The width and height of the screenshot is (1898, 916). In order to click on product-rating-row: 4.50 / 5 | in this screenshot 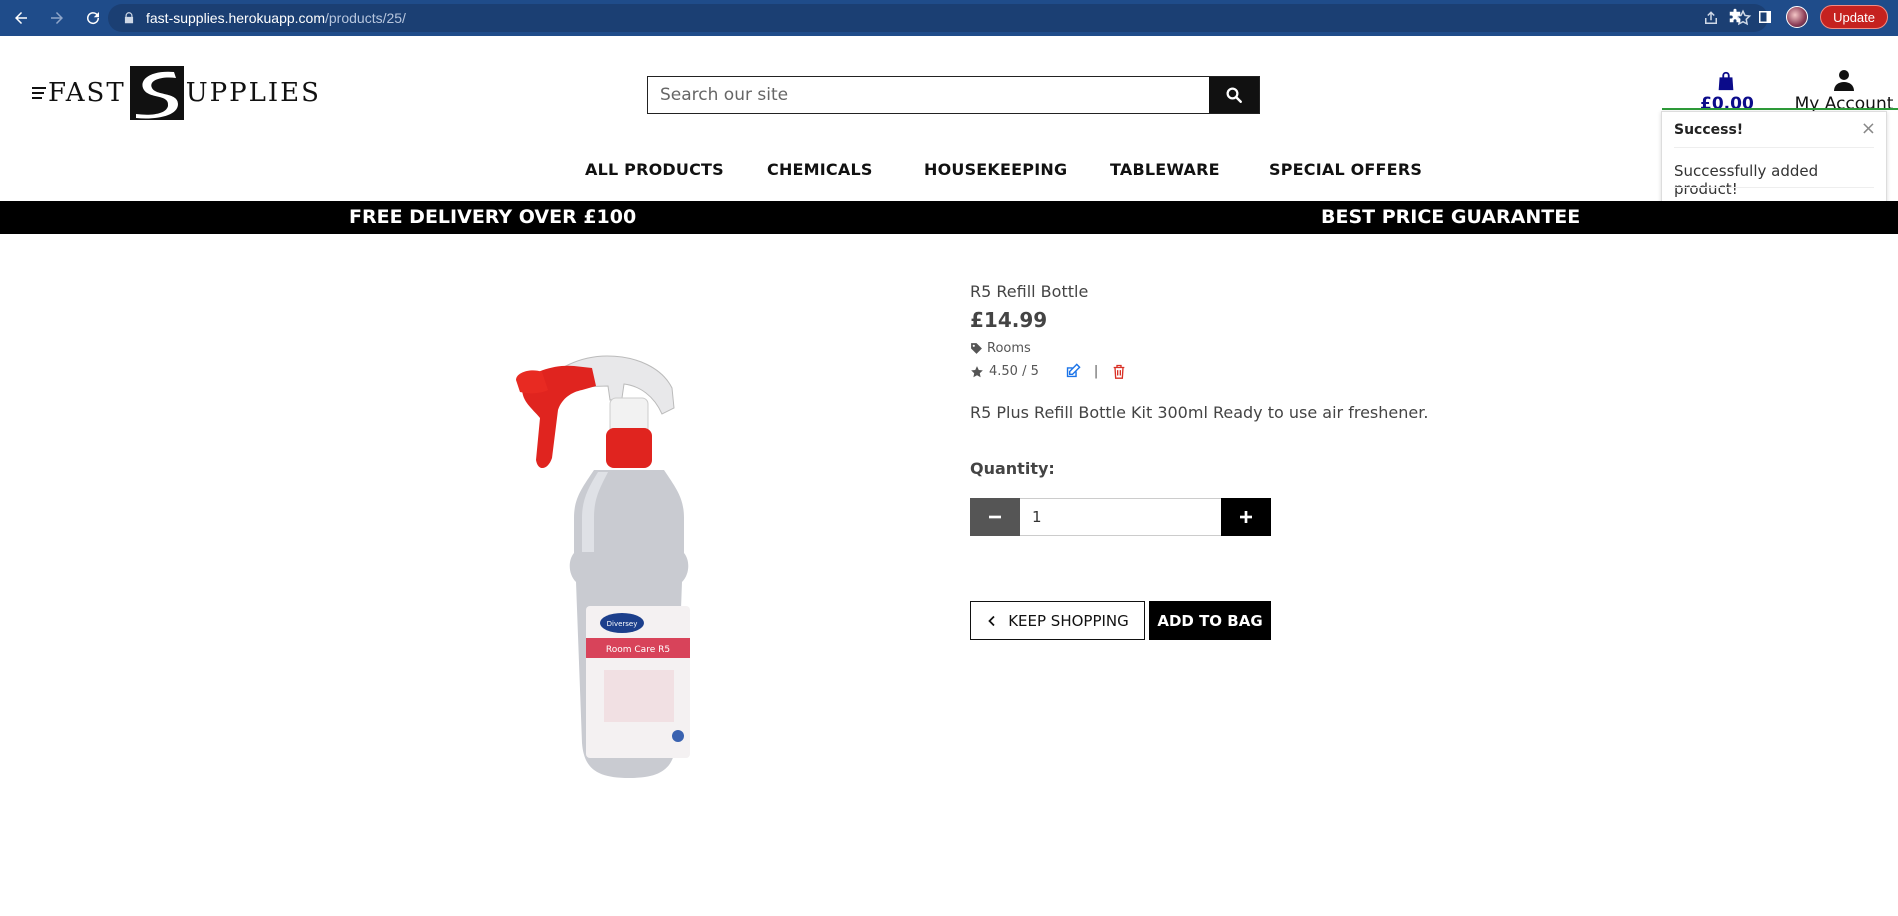, I will do `click(1048, 371)`.